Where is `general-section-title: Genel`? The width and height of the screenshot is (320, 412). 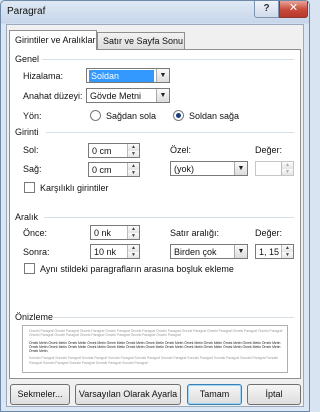
general-section-title: Genel is located at coordinates (27, 59).